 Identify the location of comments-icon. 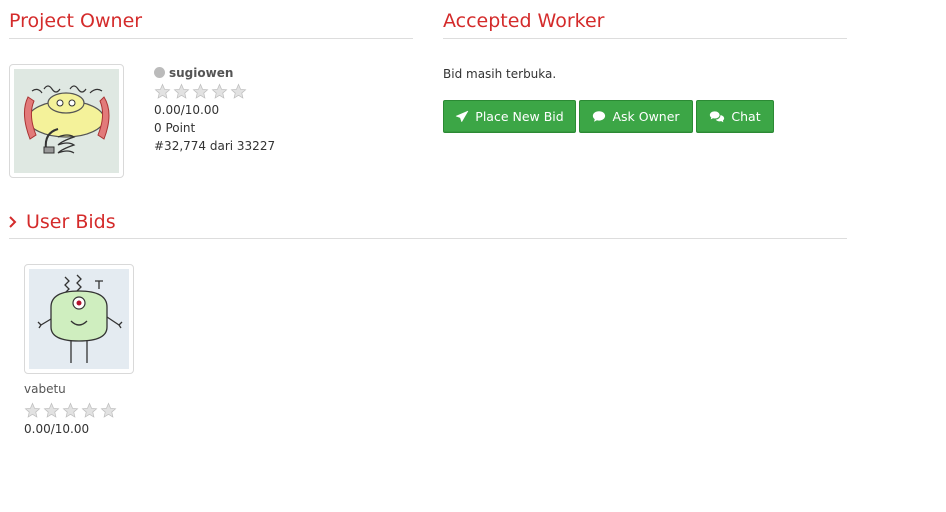
(717, 117).